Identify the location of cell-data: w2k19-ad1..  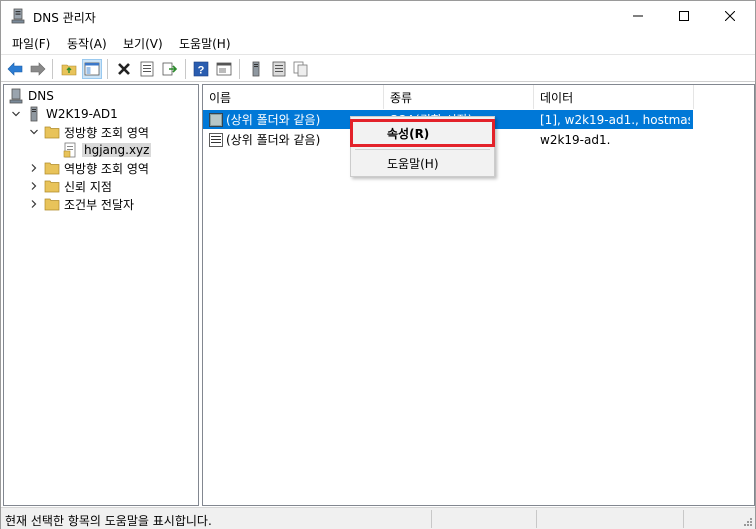
(575, 139).